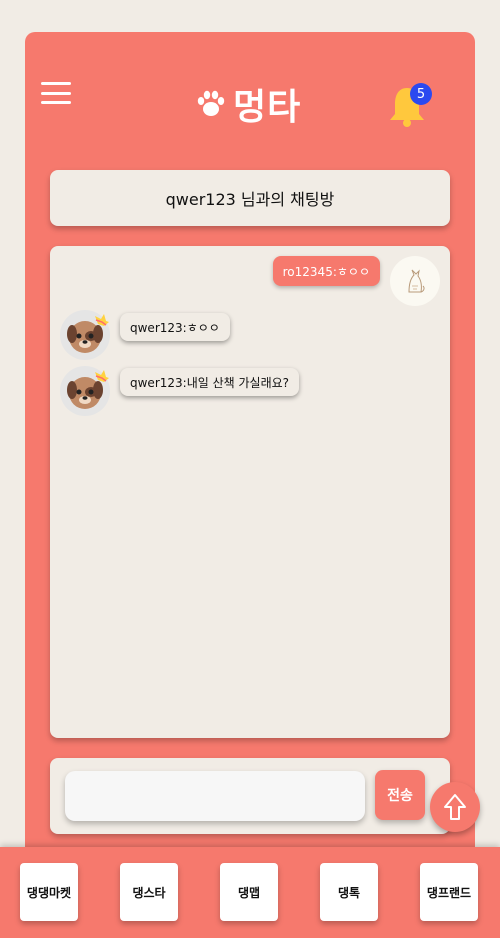  Describe the element at coordinates (215, 796) in the screenshot. I see `message-input` at that location.